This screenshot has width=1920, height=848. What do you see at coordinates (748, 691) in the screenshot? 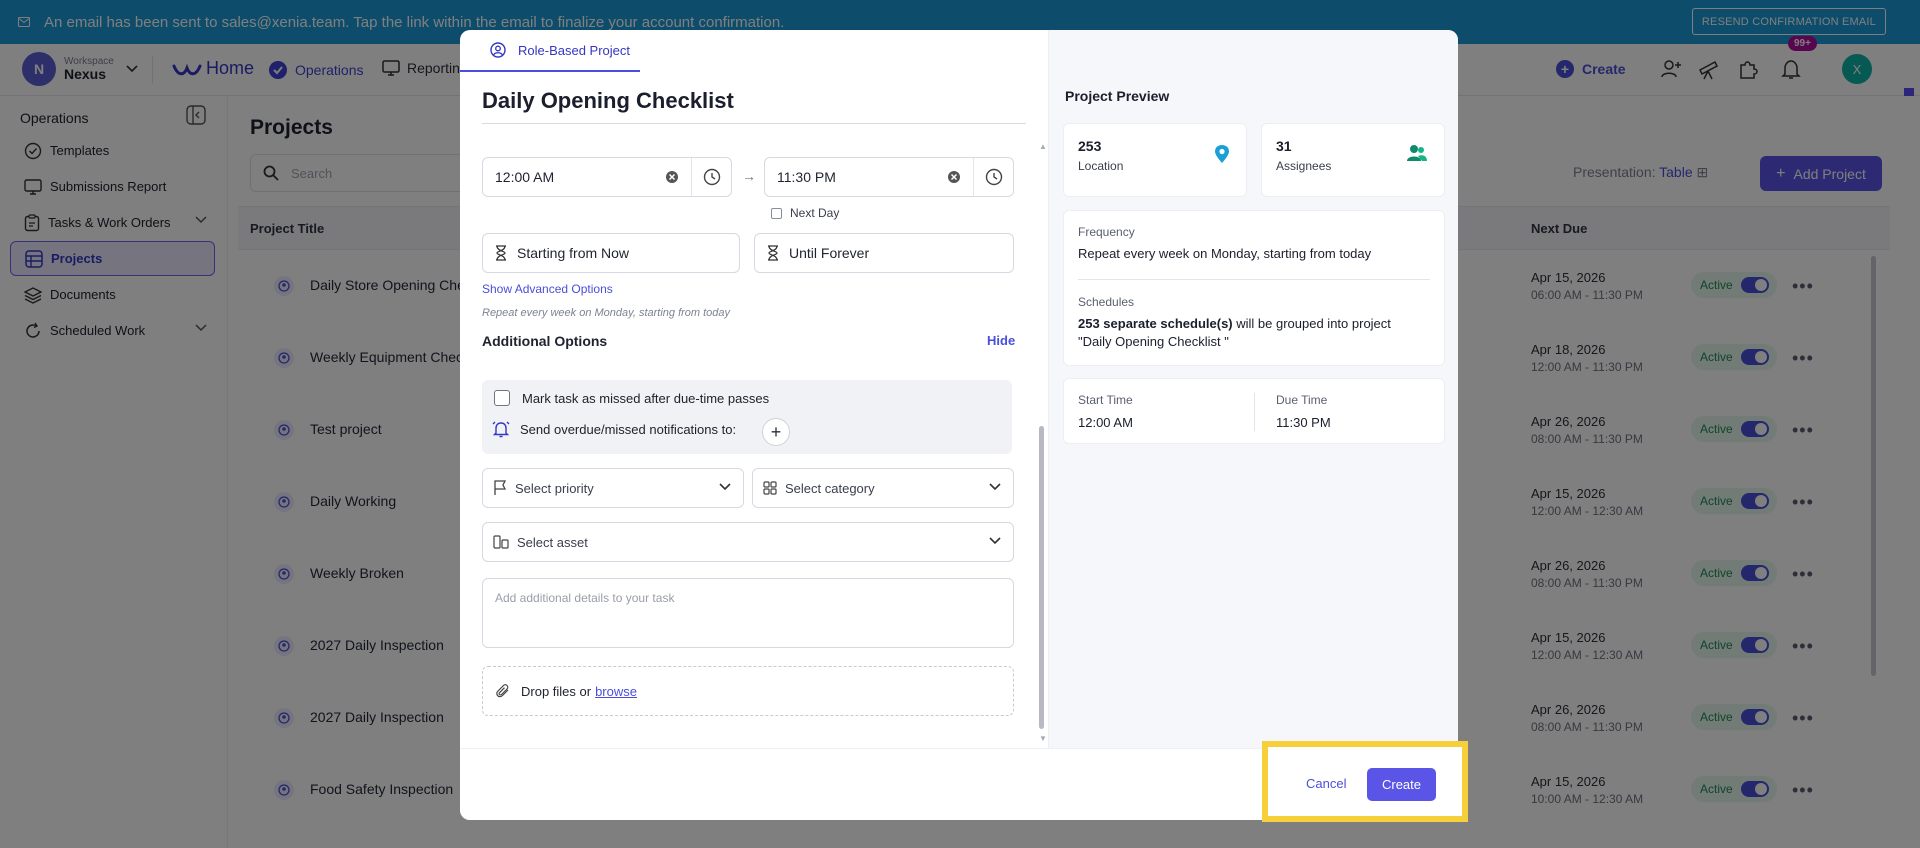
I see `file-drop-zone: Drop files or browse` at bounding box center [748, 691].